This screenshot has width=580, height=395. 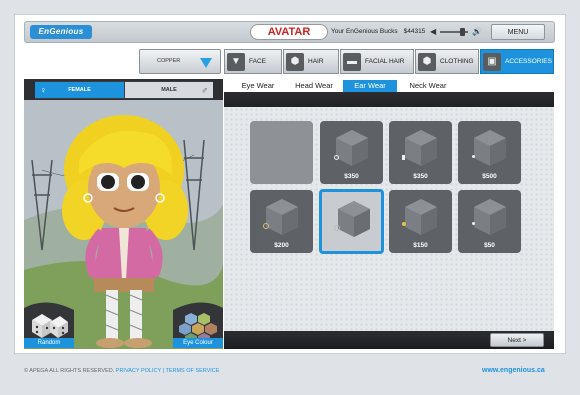 What do you see at coordinates (513, 370) in the screenshot?
I see `site-link: www.engenious.ca` at bounding box center [513, 370].